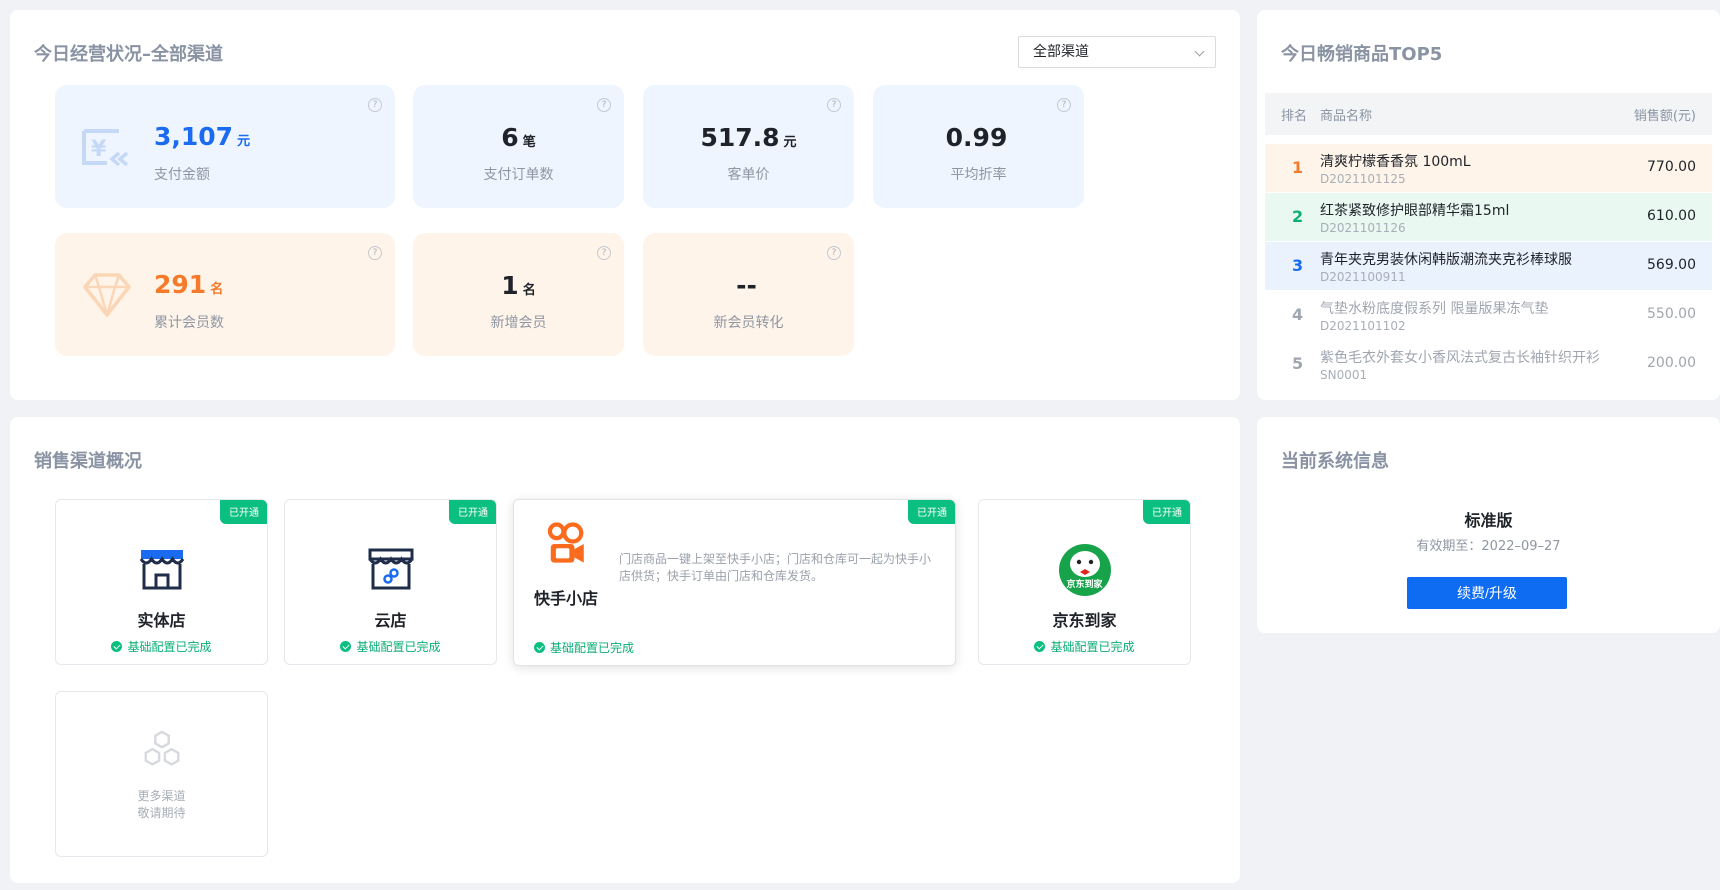  Describe the element at coordinates (1061, 52) in the screenshot. I see `channel-select-value: 全部渠道` at that location.